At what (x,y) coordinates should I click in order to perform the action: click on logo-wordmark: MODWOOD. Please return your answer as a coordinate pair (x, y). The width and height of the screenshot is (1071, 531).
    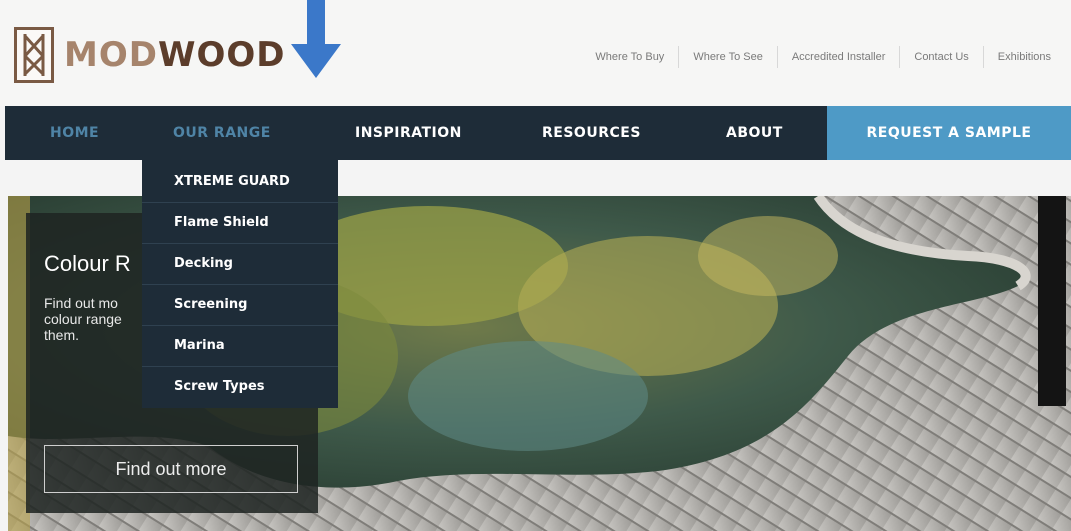
    Looking at the image, I should click on (175, 55).